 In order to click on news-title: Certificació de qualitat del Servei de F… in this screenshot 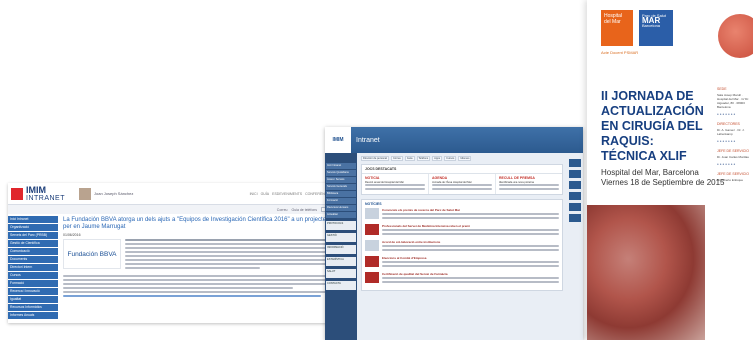, I will do `click(415, 274)`.